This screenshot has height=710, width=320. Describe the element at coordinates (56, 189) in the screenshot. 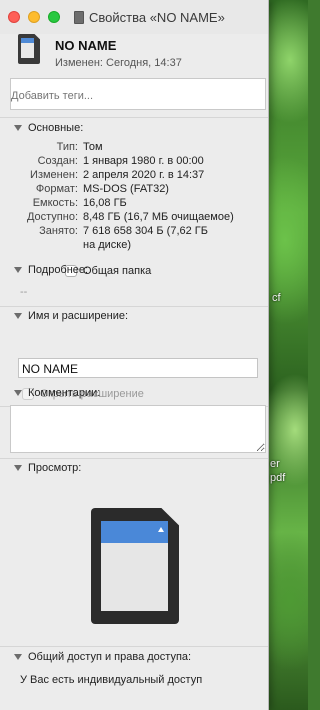

I see `info-key: Формат:` at that location.